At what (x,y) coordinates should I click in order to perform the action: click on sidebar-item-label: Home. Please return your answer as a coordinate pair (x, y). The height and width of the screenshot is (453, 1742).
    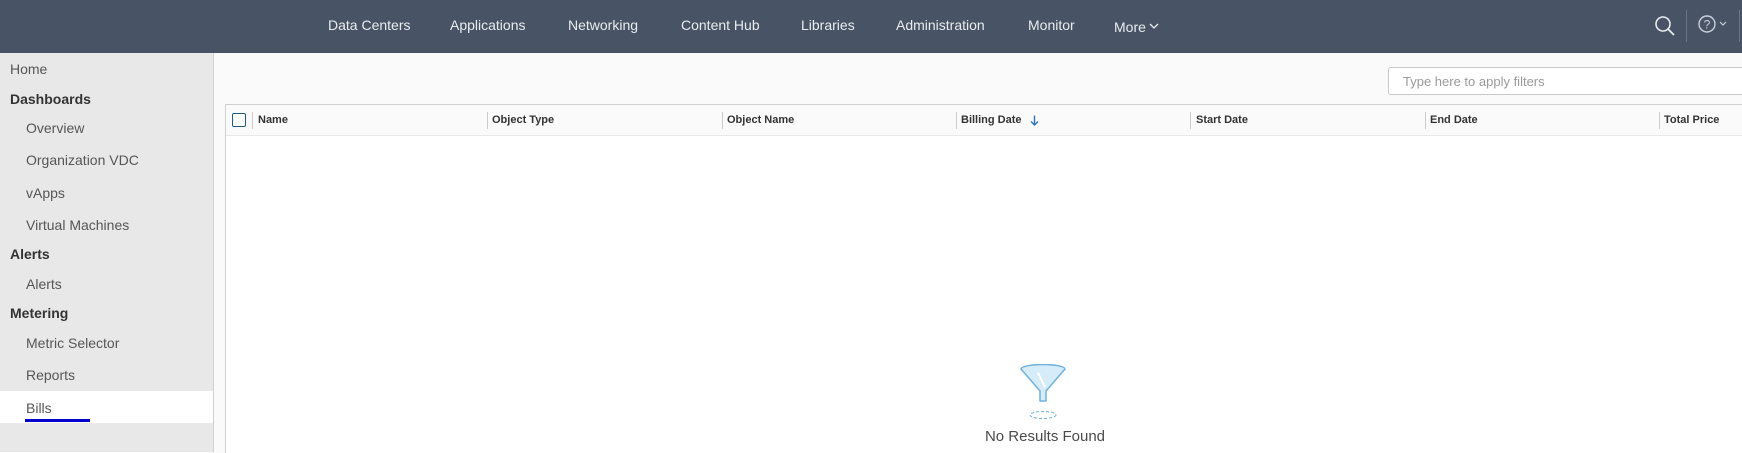
    Looking at the image, I should click on (29, 69).